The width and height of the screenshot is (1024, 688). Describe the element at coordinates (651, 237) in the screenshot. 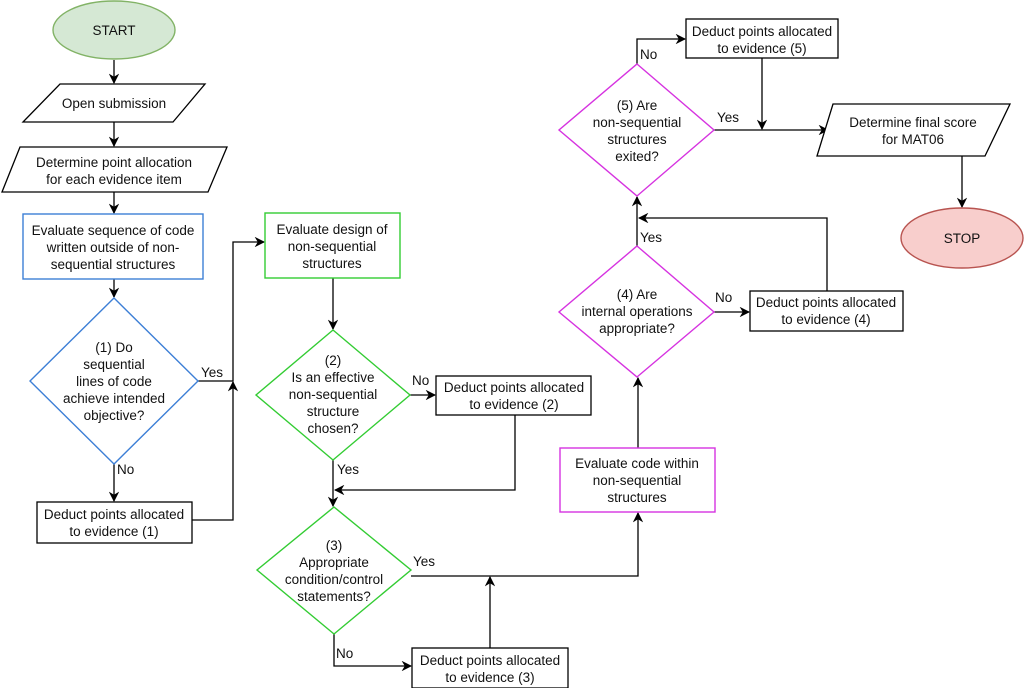

I see `q4-yes-label: Yes` at that location.